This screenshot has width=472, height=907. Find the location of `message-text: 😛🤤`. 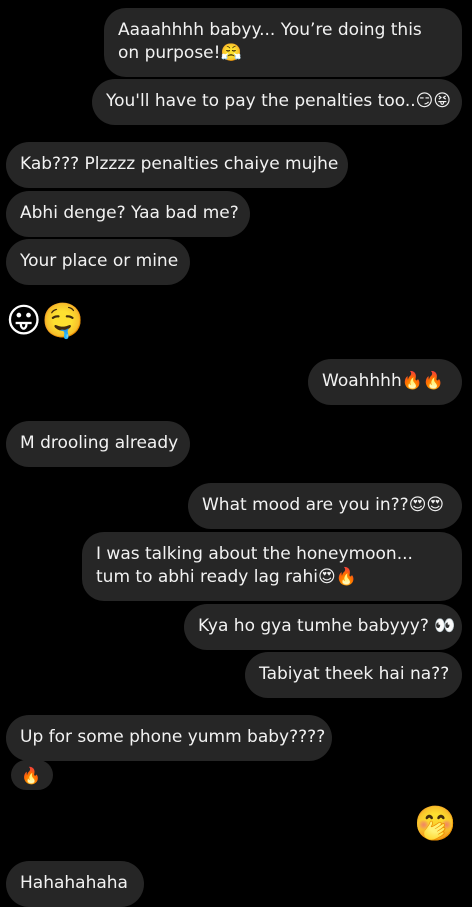

message-text: 😛🤤 is located at coordinates (45, 321).